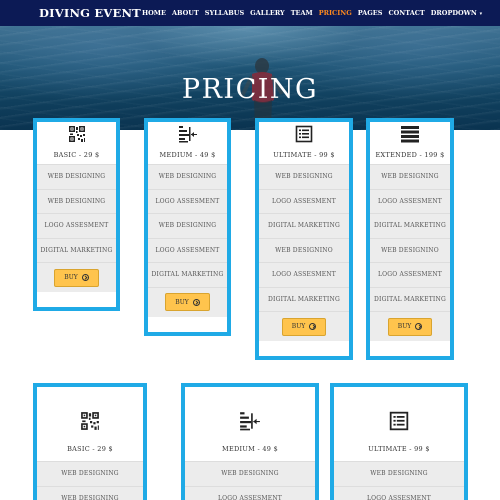 This screenshot has height=500, width=500. What do you see at coordinates (154, 13) in the screenshot?
I see `nav-item-home: HOME` at bounding box center [154, 13].